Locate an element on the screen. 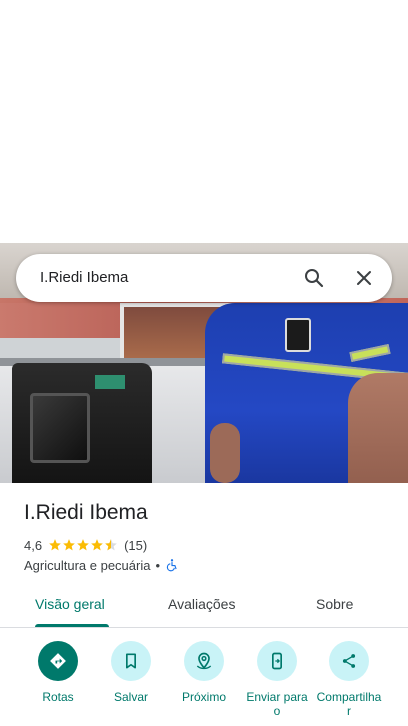 The image size is (408, 726). save-button: Salvar is located at coordinates (131, 672).